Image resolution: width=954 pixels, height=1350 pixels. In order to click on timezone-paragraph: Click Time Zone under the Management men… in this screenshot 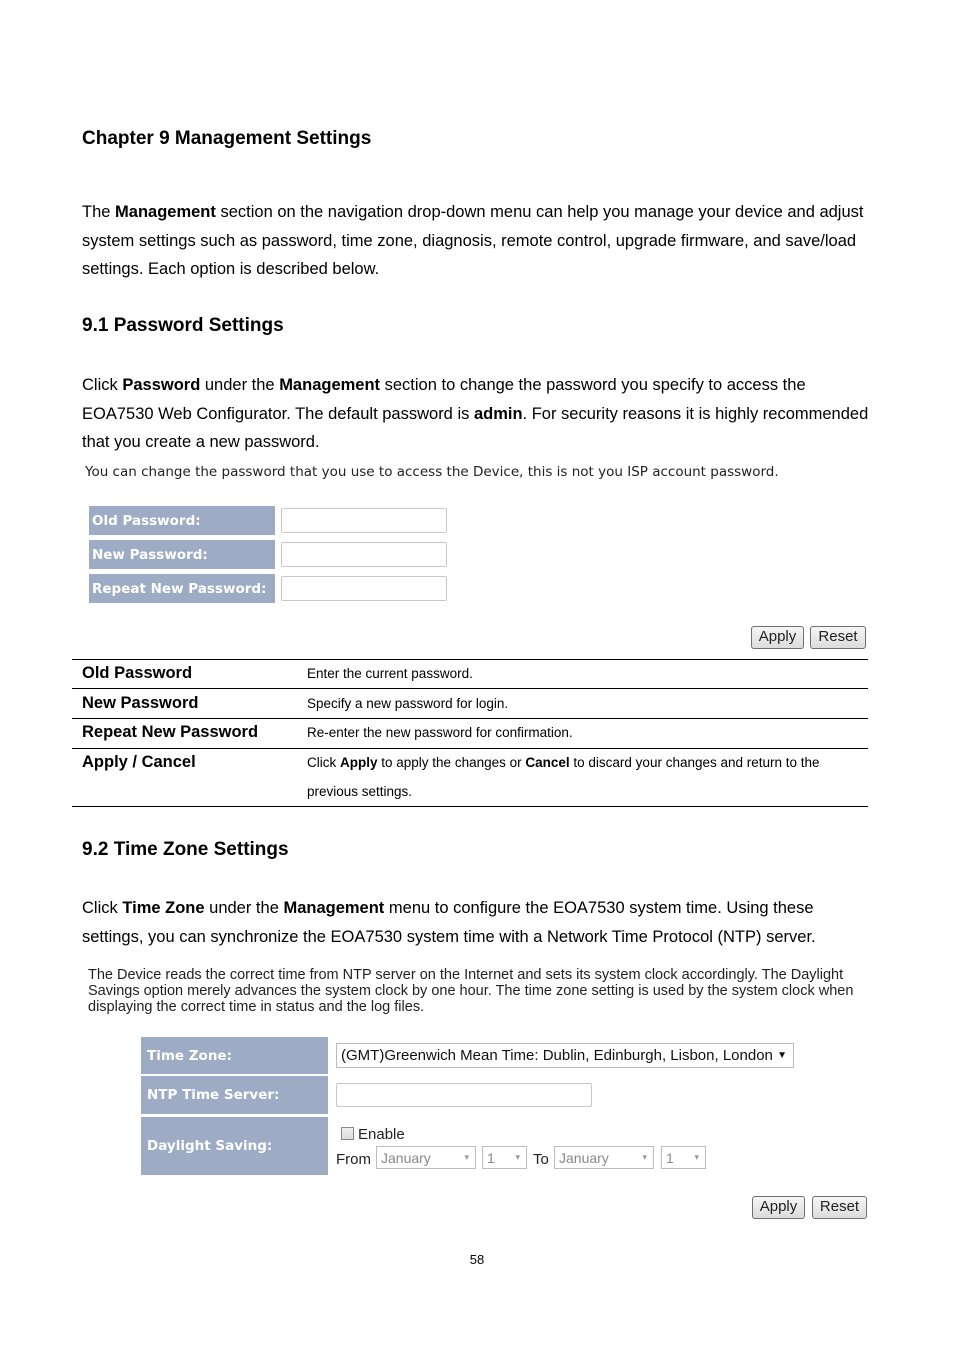, I will do `click(477, 922)`.